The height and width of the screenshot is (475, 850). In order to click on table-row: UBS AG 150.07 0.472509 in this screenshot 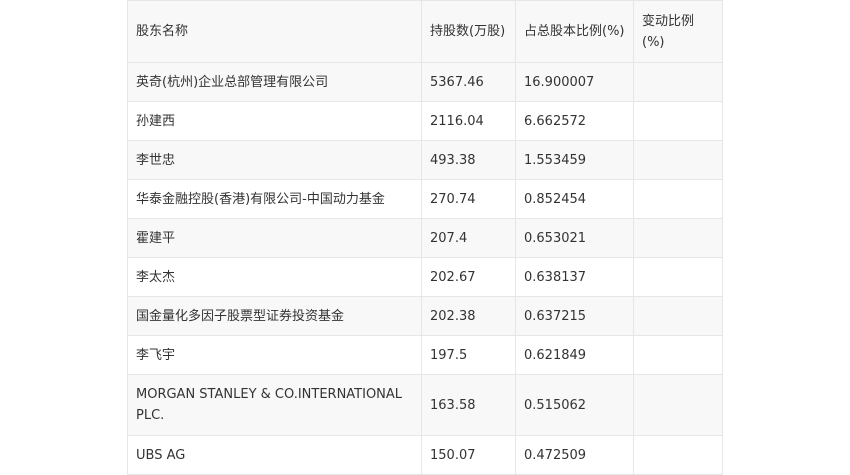, I will do `click(425, 455)`.